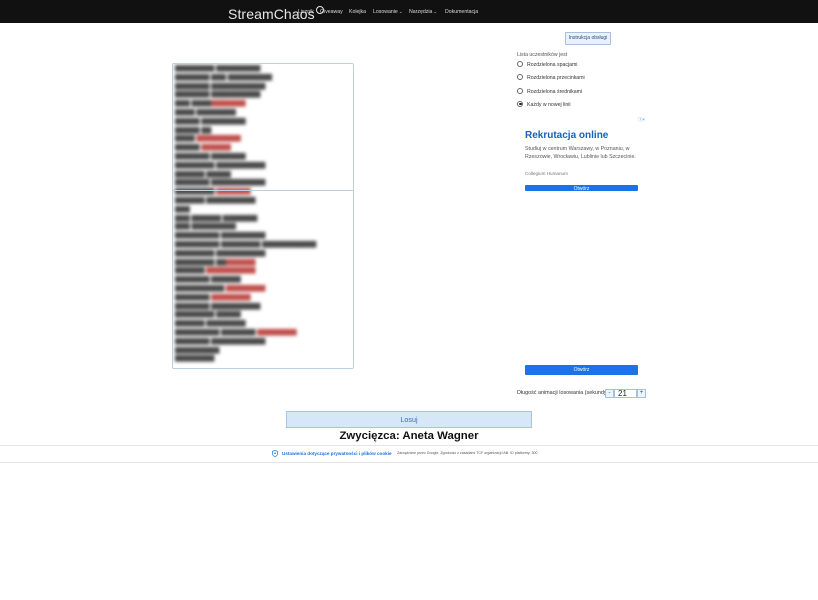 The height and width of the screenshot is (600, 818). I want to click on ad-title: Rekrutacja online, so click(566, 135).